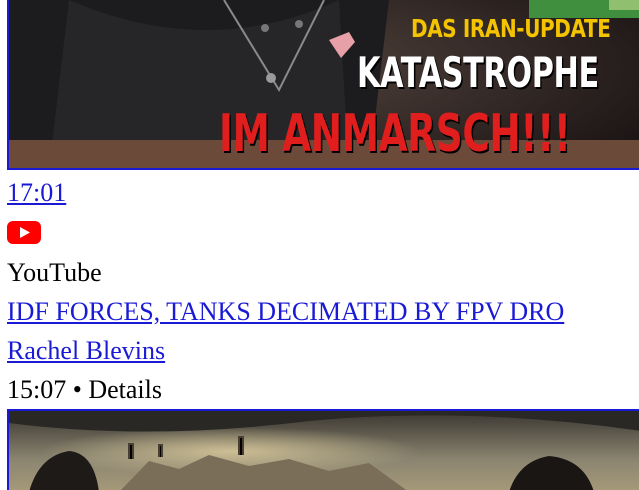 The width and height of the screenshot is (639, 490). What do you see at coordinates (84, 389) in the screenshot?
I see `video-meta-2: 15:07 • Details` at bounding box center [84, 389].